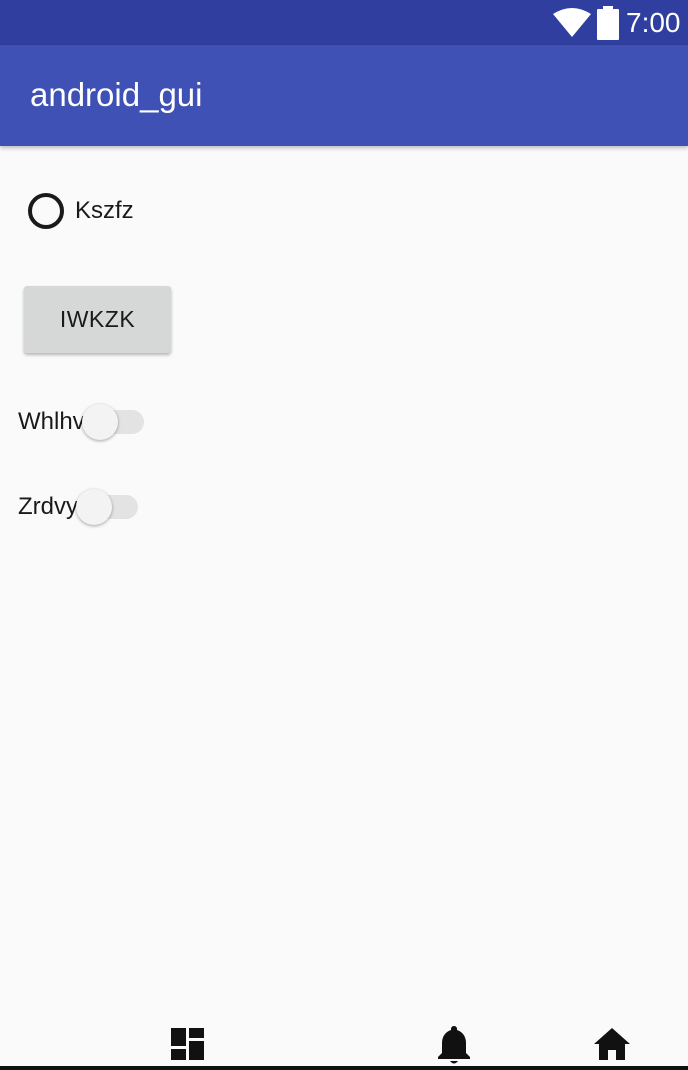 The image size is (688, 1070). What do you see at coordinates (608, 23) in the screenshot?
I see `battery-icon` at bounding box center [608, 23].